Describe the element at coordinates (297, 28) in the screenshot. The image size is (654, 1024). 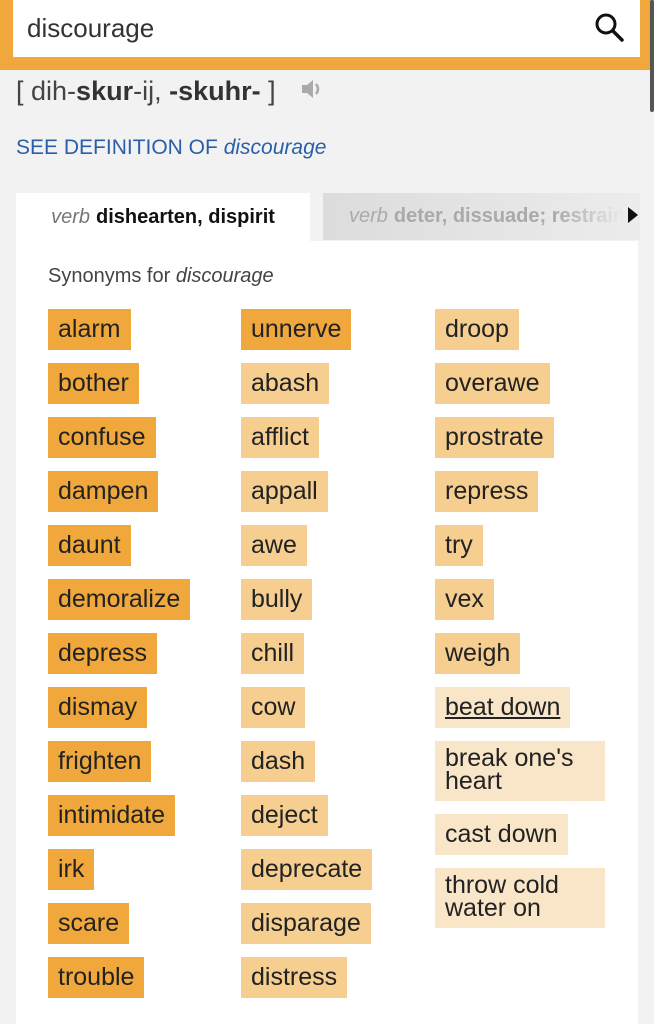
I see `search-input` at that location.